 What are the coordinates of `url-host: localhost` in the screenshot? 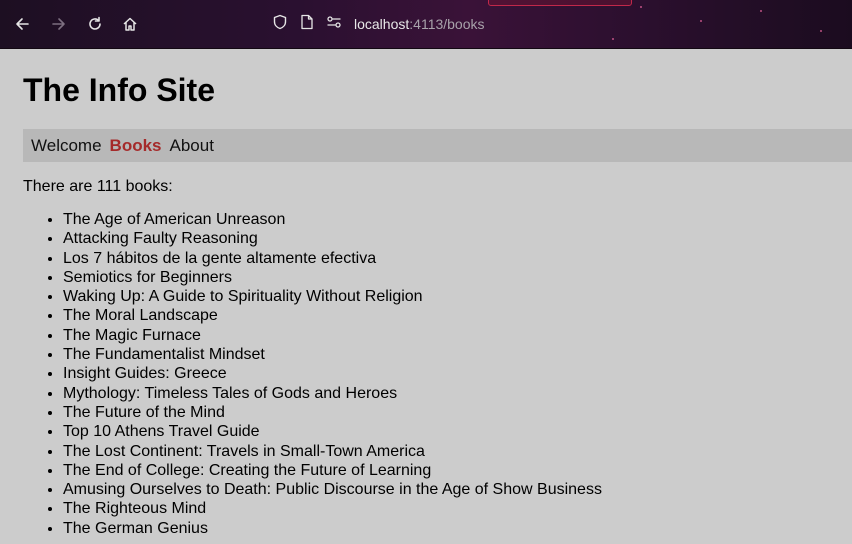 It's located at (382, 24).